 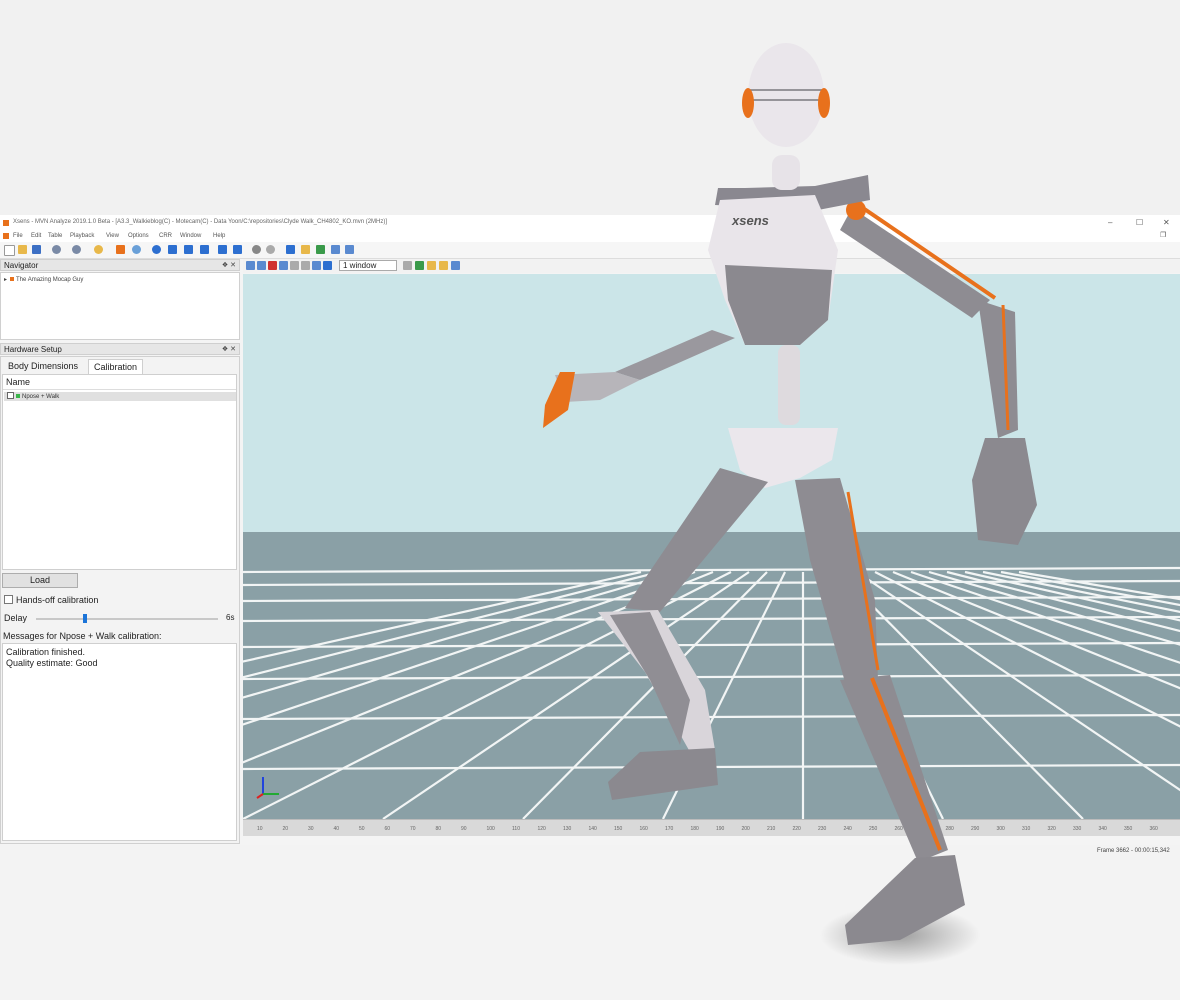 What do you see at coordinates (41, 397) in the screenshot?
I see `list-item-label: Npose + Walk` at bounding box center [41, 397].